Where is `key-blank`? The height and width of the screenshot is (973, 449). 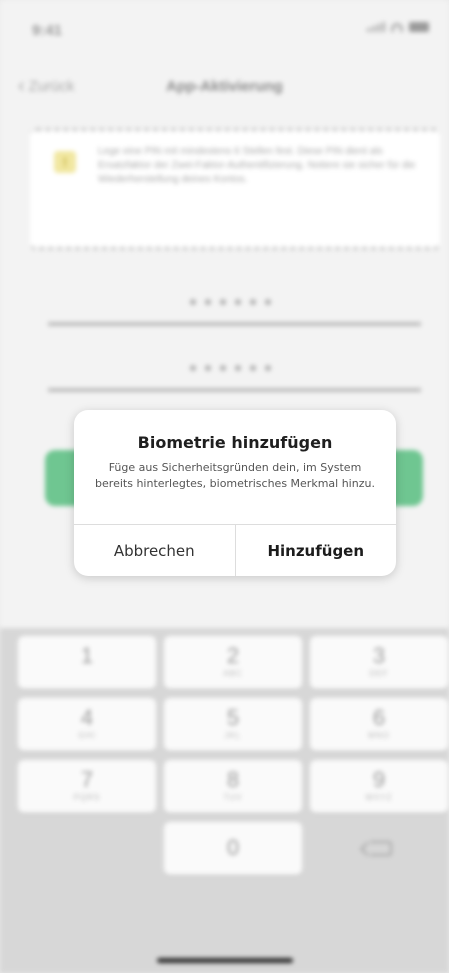 key-blank is located at coordinates (87, 848).